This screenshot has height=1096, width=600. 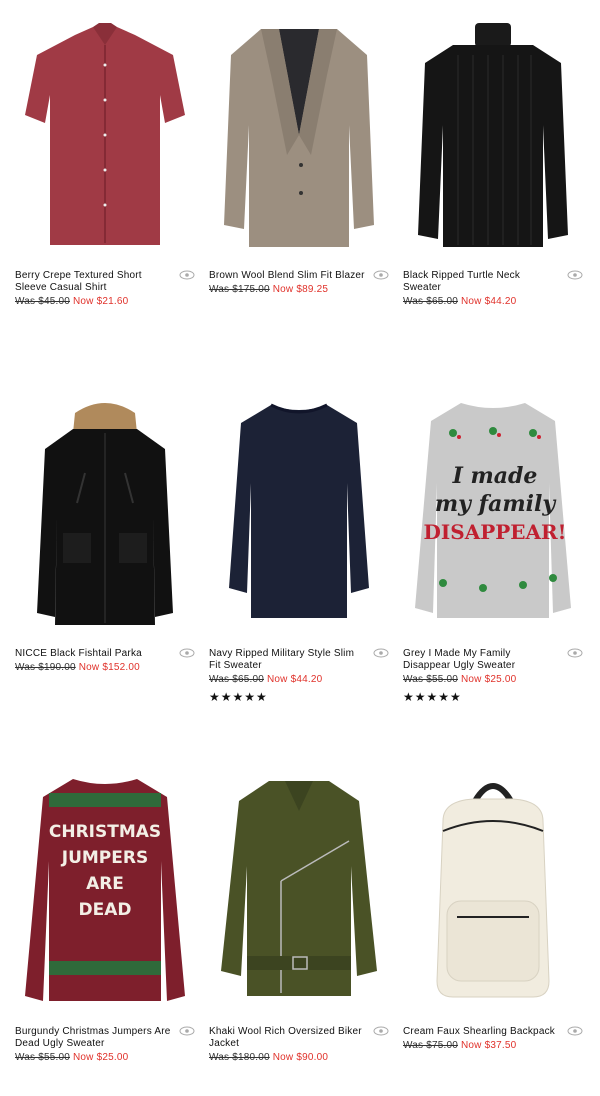 I want to click on product-price: Was $75.00 Now $37.50, so click(x=481, y=1046).